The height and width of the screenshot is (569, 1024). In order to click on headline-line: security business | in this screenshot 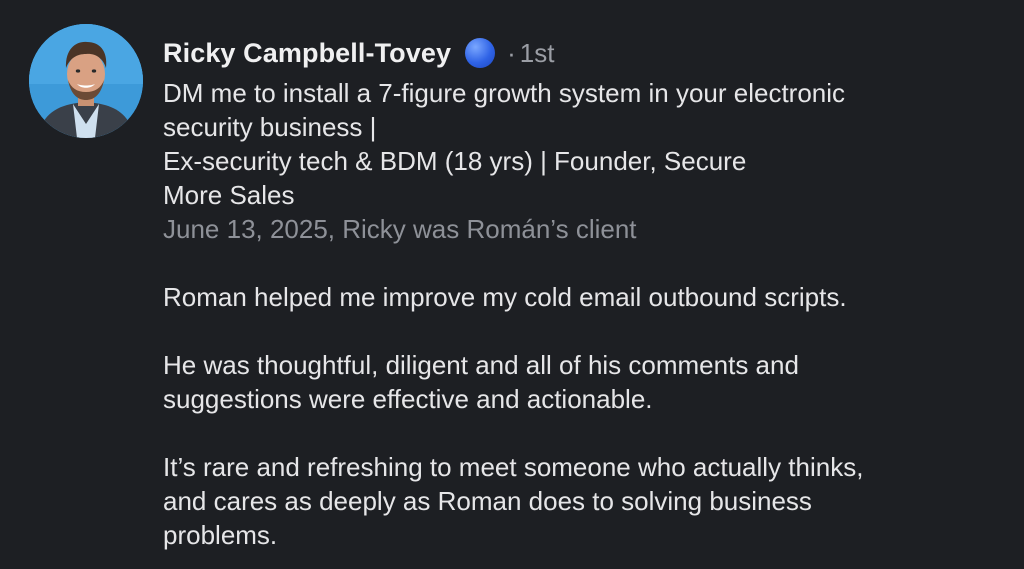, I will do `click(270, 127)`.